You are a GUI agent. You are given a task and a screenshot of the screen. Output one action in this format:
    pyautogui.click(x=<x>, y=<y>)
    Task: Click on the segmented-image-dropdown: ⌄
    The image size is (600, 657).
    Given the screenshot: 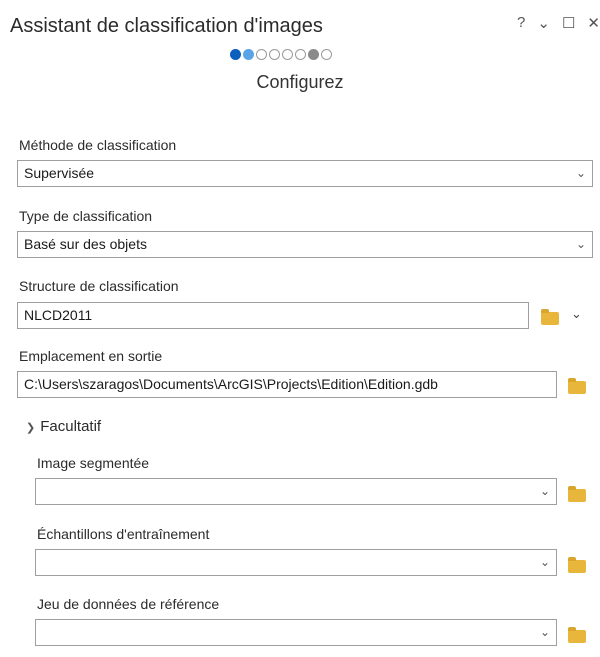 What is the action you would take?
    pyautogui.click(x=296, y=491)
    